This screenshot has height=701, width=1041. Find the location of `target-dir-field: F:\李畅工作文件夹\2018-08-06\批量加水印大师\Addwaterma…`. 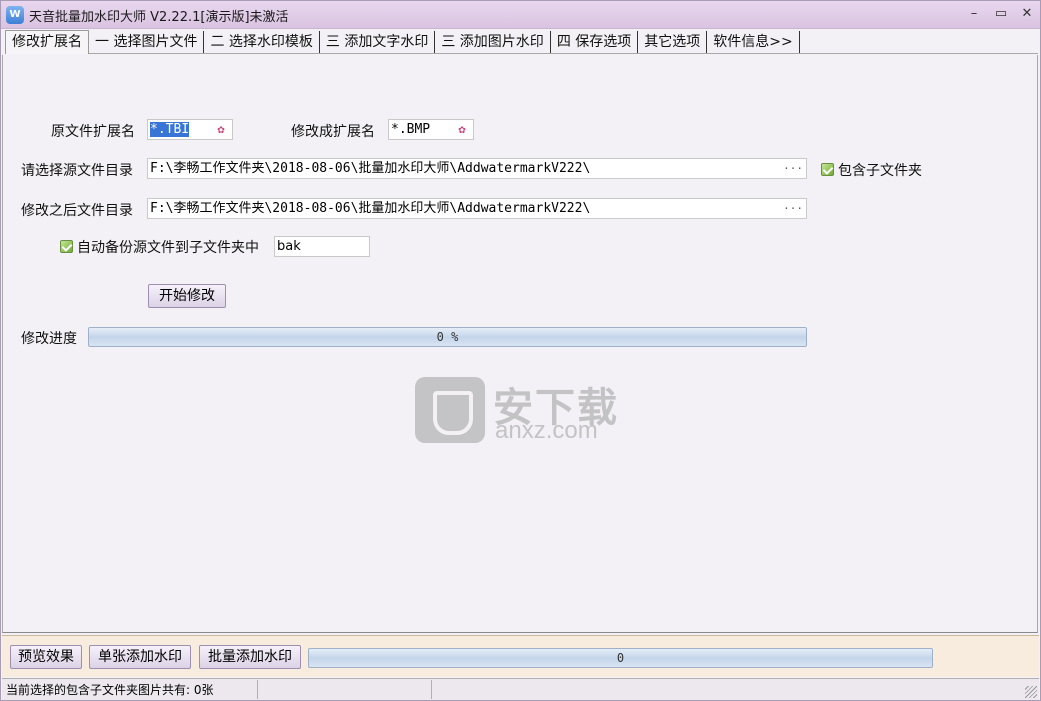

target-dir-field: F:\李畅工作文件夹\2018-08-06\批量加水印大师\Addwaterma… is located at coordinates (477, 208).